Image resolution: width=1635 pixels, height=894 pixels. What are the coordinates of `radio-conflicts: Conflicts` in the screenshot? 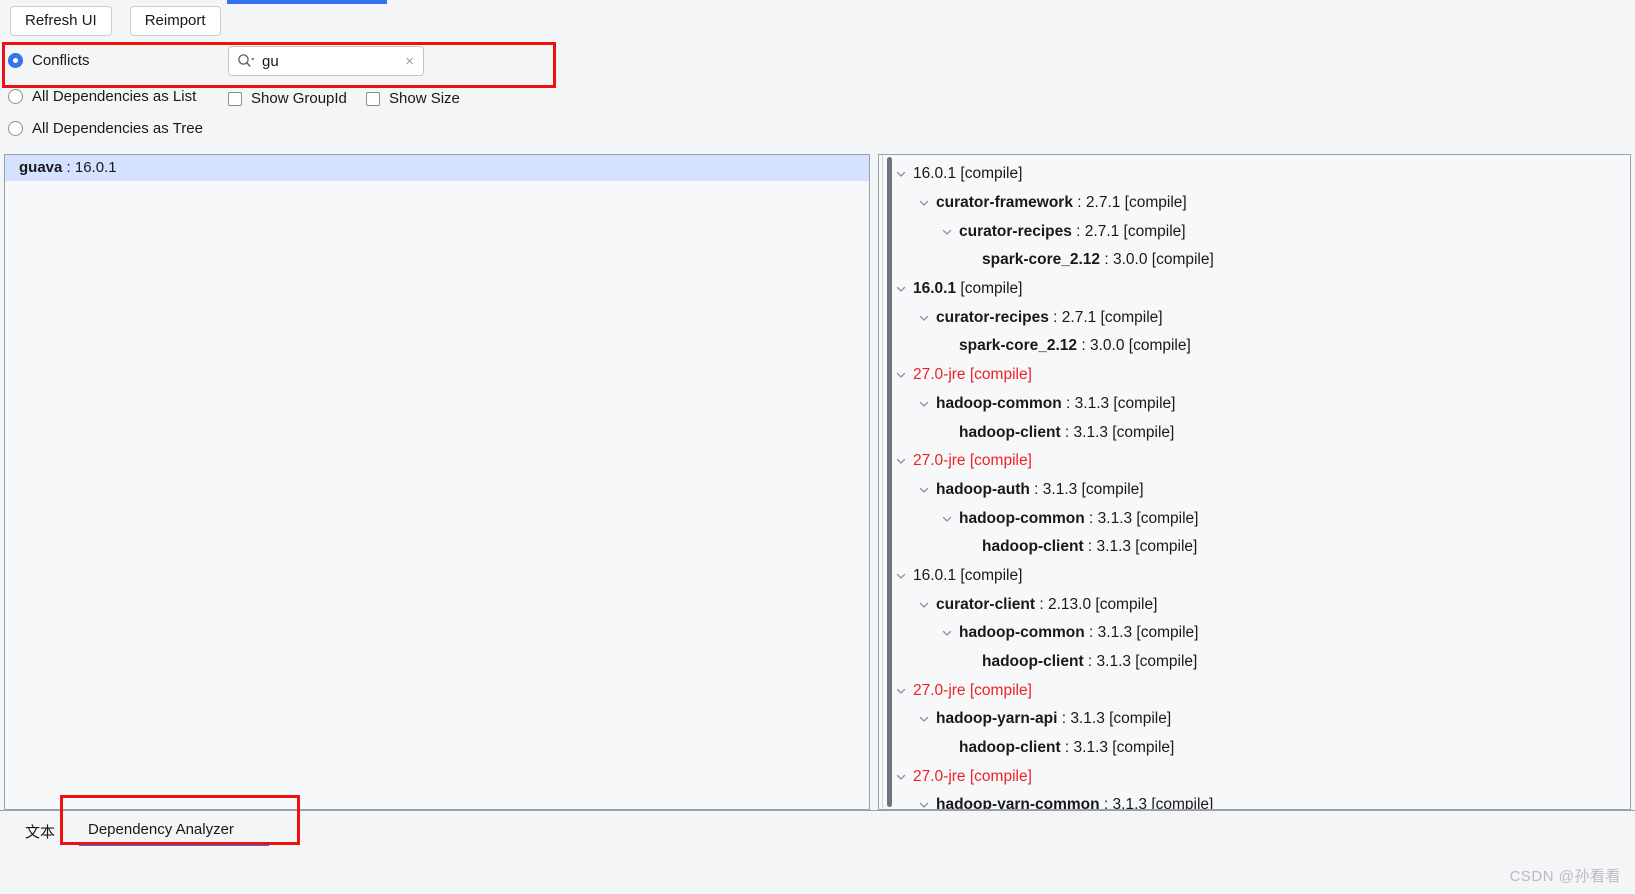 It's located at (49, 60).